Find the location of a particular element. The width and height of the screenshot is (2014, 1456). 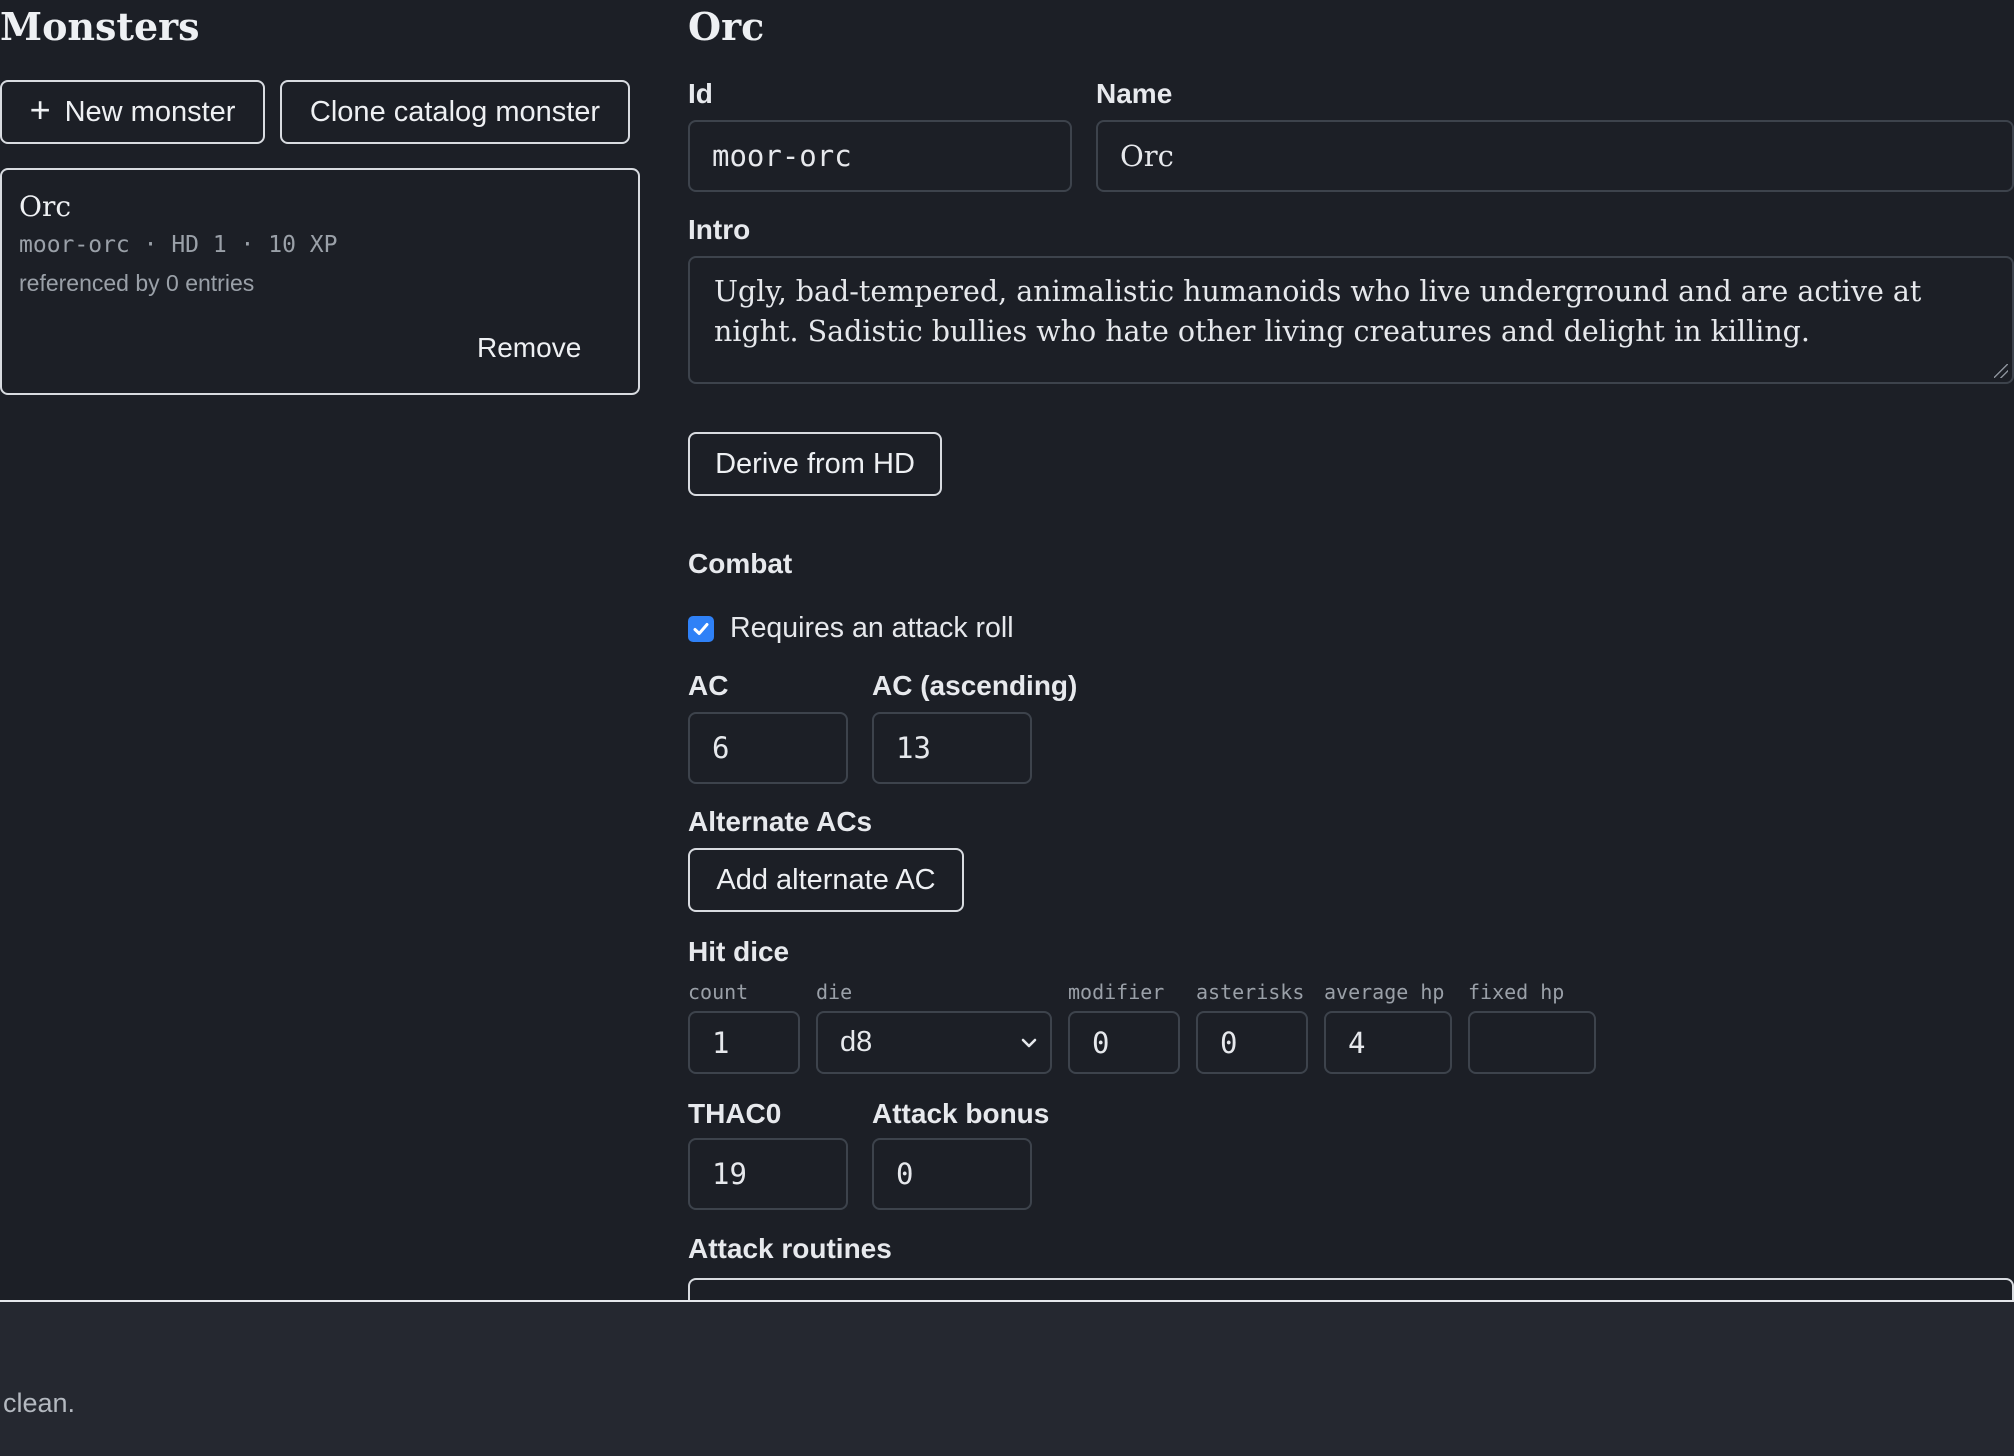

new-monster-button: + New monster is located at coordinates (132, 112).